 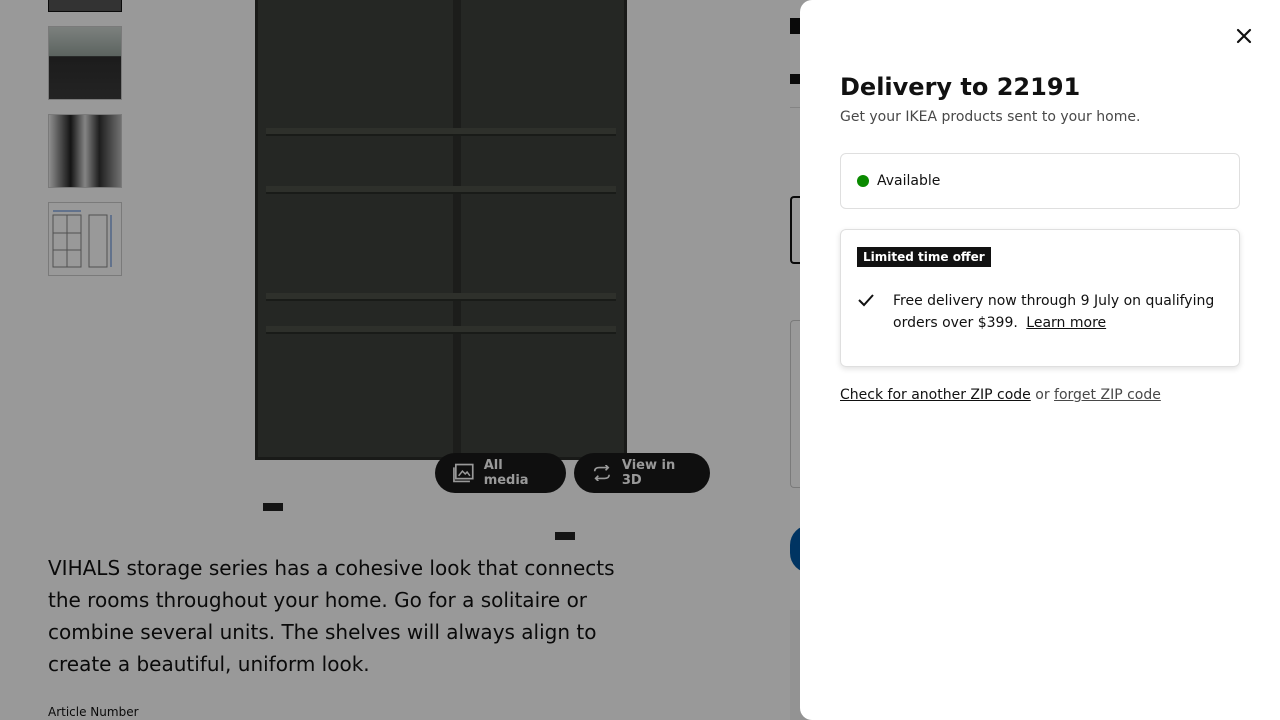 What do you see at coordinates (935, 395) in the screenshot?
I see `check-zip-link: Check for another ZIP code` at bounding box center [935, 395].